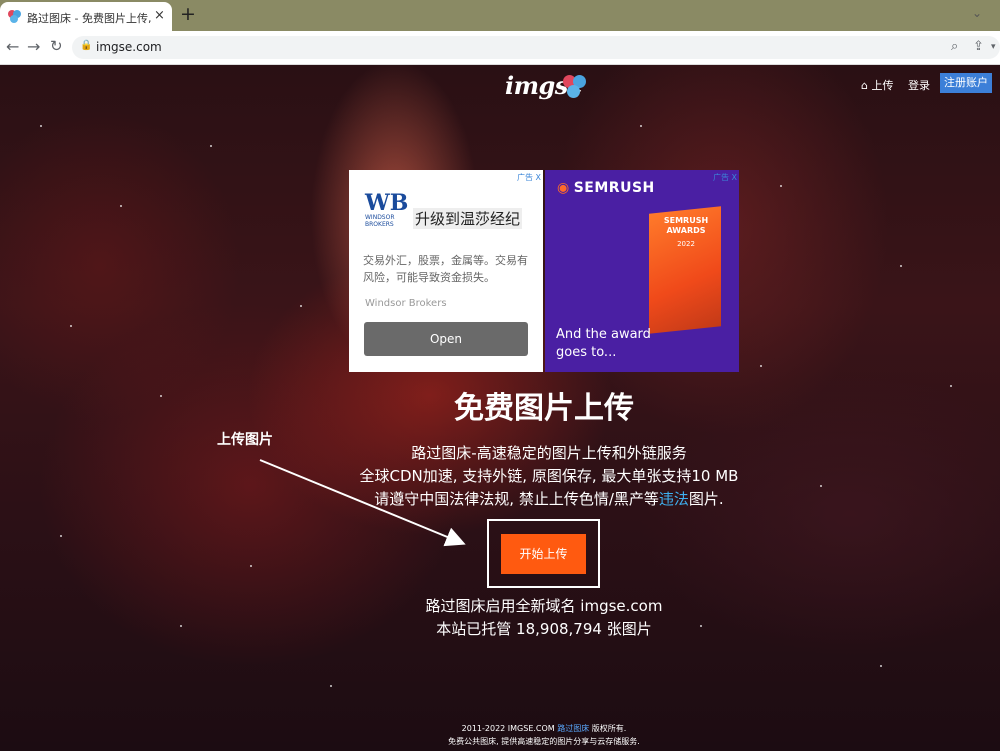  I want to click on more-icon: ▾, so click(993, 47).